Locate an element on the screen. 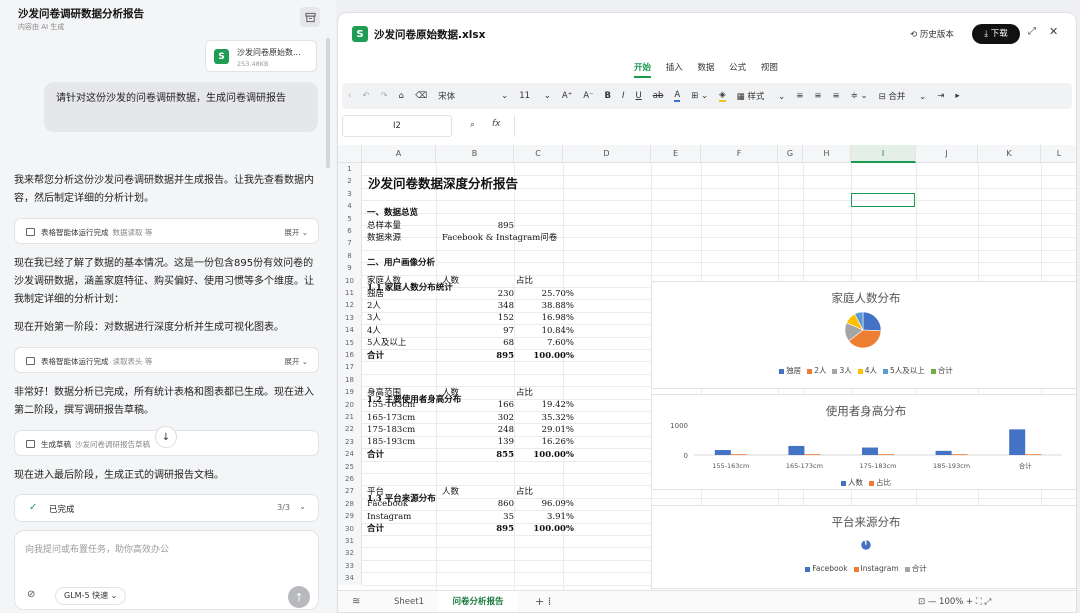  function-icon: fx is located at coordinates (496, 124).